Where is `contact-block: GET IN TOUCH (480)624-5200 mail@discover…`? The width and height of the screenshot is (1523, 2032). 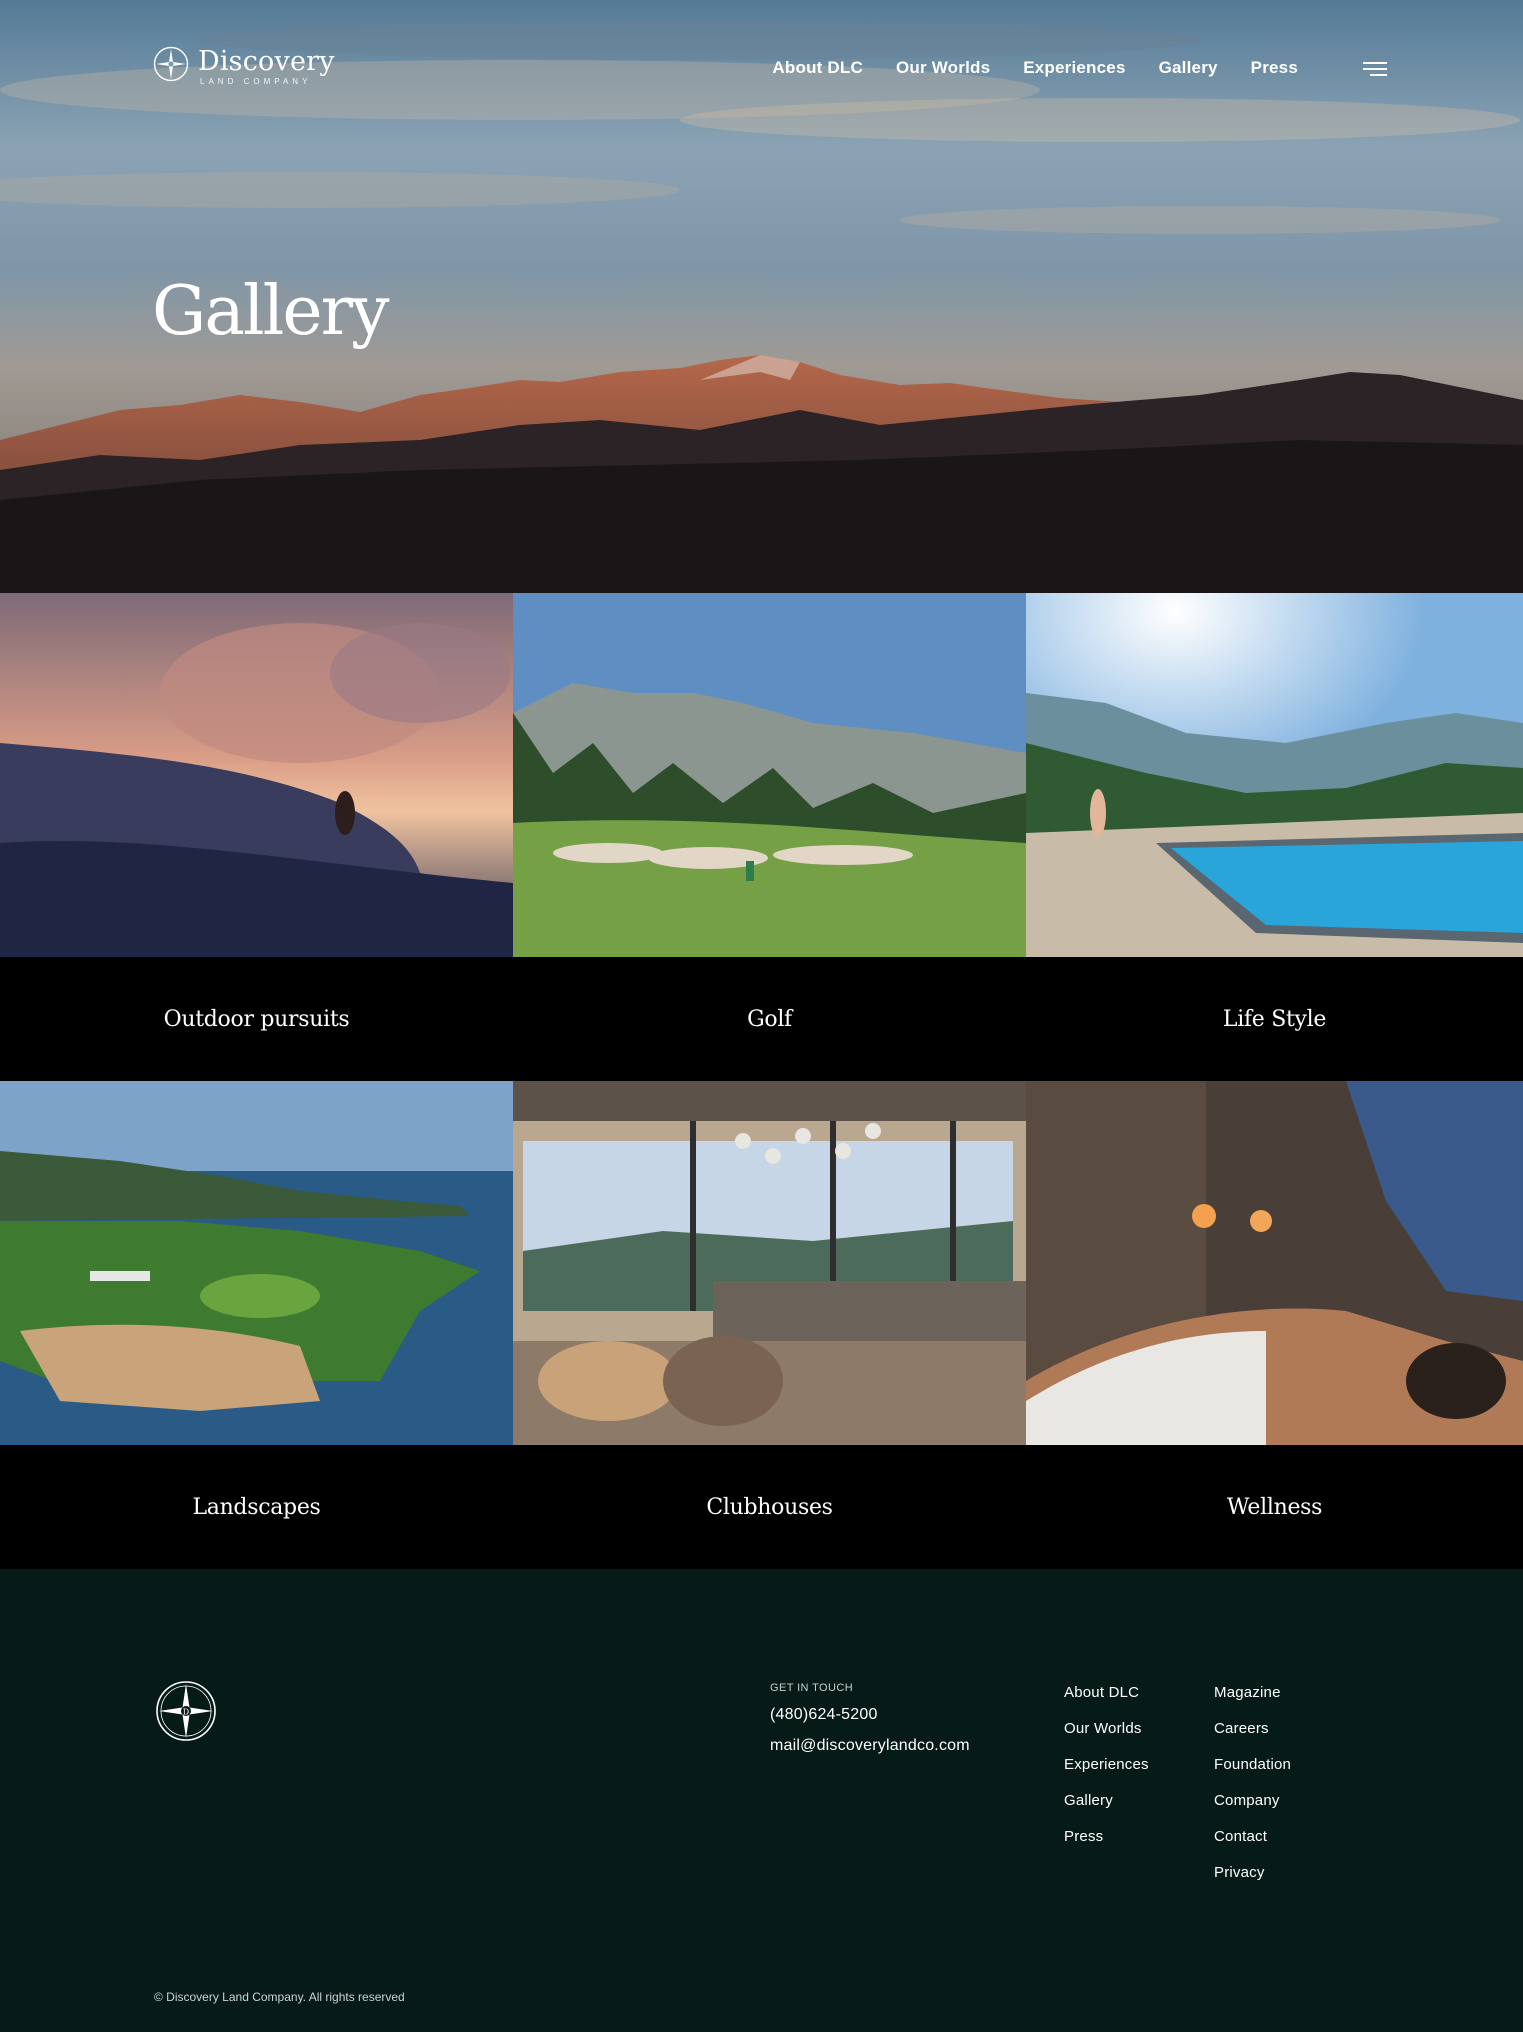
contact-block: GET IN TOUCH (480)624-5200 mail@discover… is located at coordinates (870, 1725).